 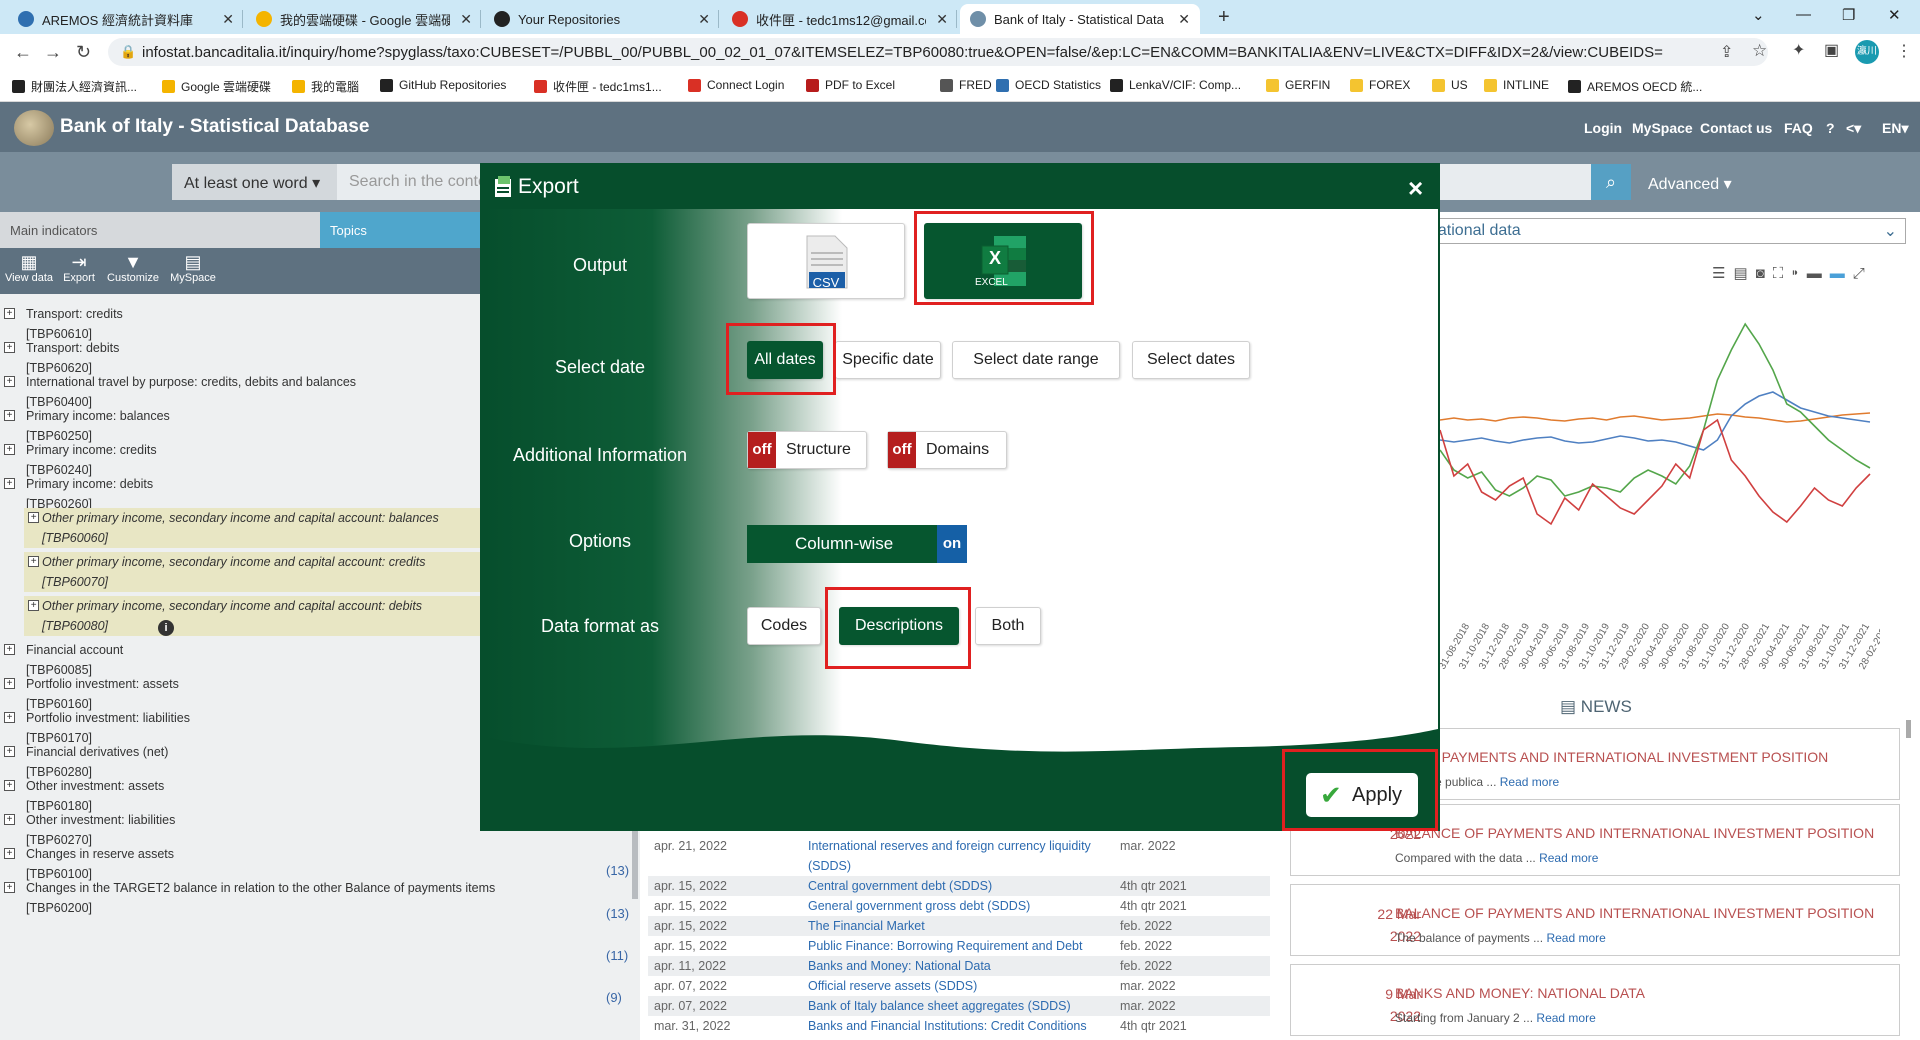 I want to click on fullscreen-icon: ⛶, so click(x=1782, y=273).